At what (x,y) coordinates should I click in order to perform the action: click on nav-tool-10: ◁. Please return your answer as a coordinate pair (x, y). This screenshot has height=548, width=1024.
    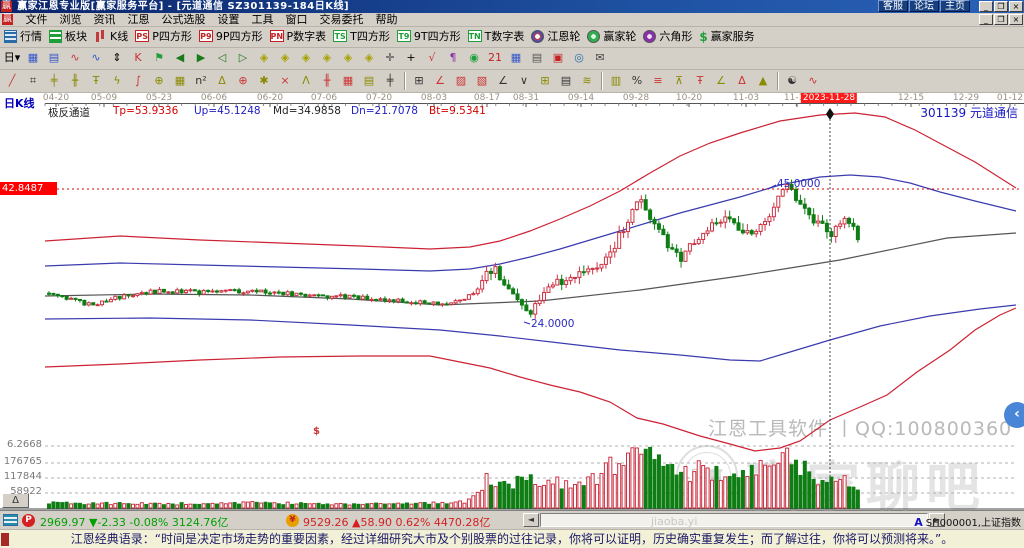
    Looking at the image, I should click on (222, 58).